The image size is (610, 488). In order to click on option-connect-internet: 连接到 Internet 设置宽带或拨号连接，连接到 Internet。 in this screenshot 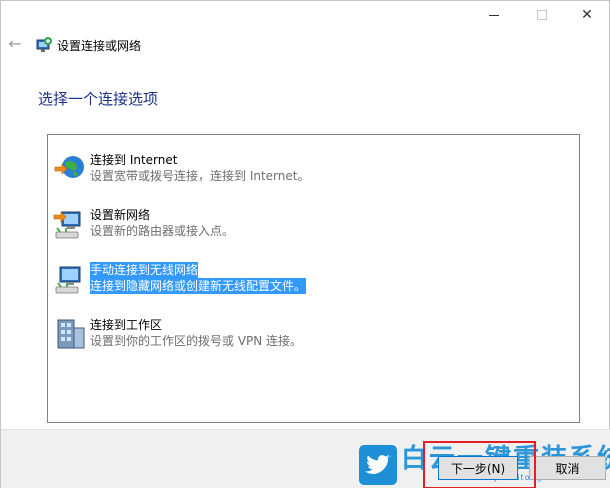, I will do `click(312, 169)`.